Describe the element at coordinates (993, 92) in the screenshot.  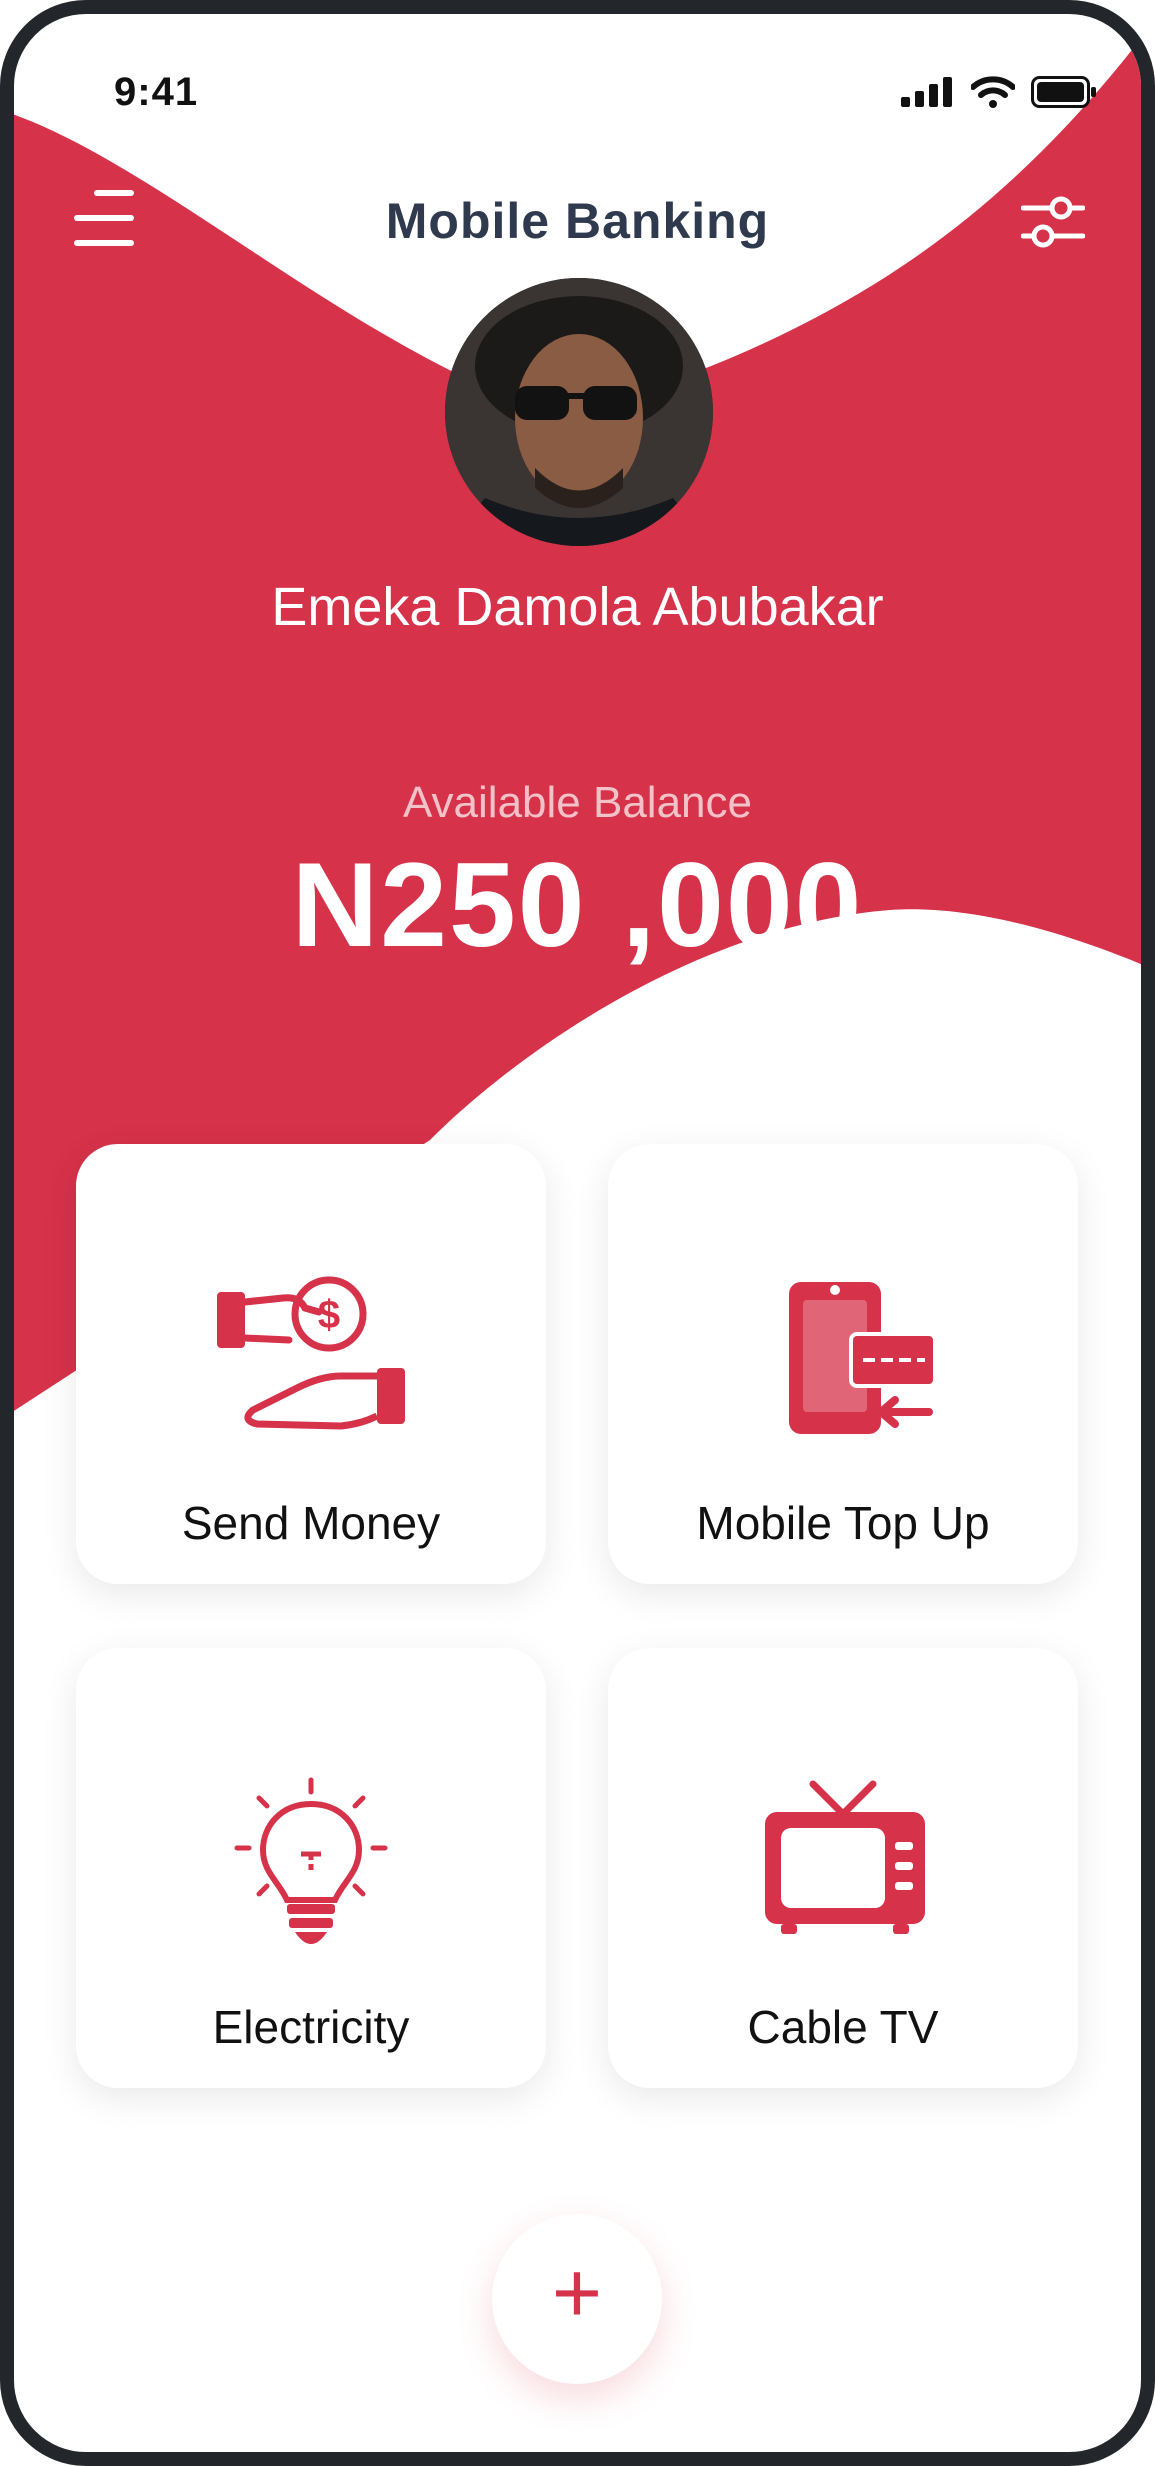
I see `wifi-icon` at that location.